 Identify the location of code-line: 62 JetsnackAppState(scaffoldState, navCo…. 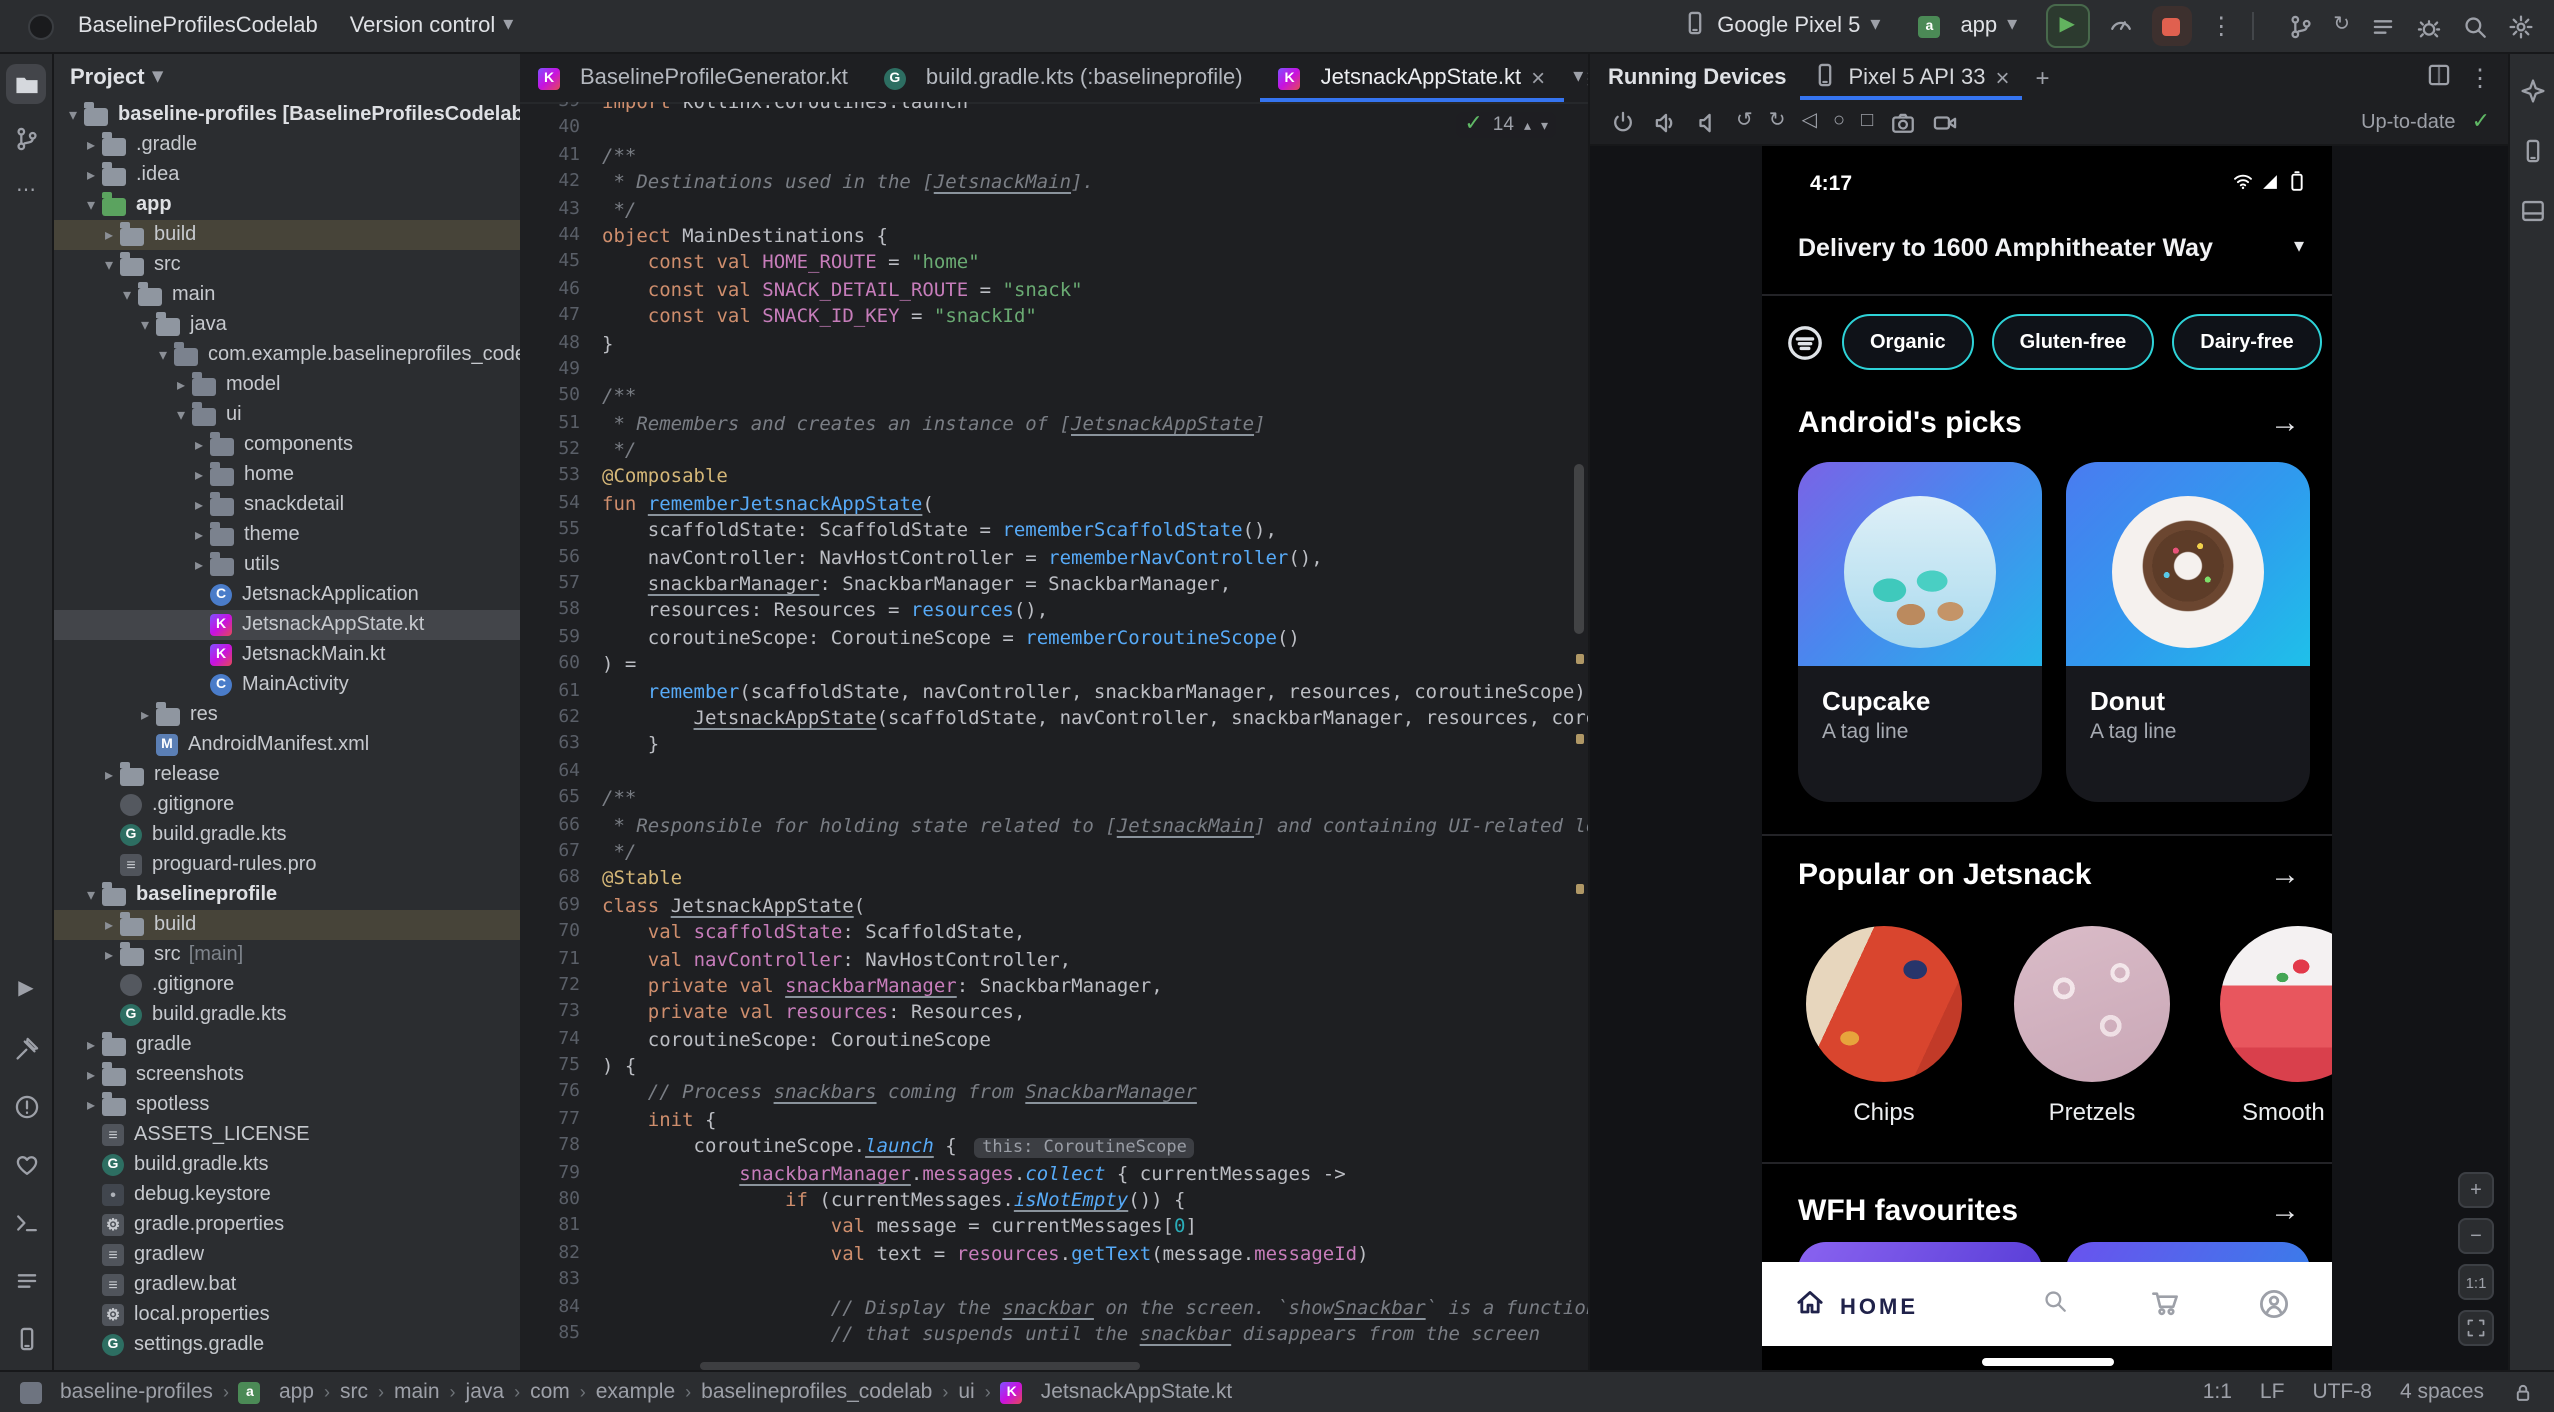
(1054, 719).